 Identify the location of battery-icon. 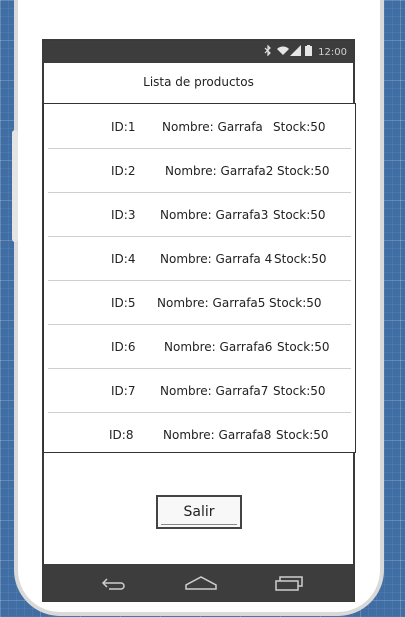
(309, 52).